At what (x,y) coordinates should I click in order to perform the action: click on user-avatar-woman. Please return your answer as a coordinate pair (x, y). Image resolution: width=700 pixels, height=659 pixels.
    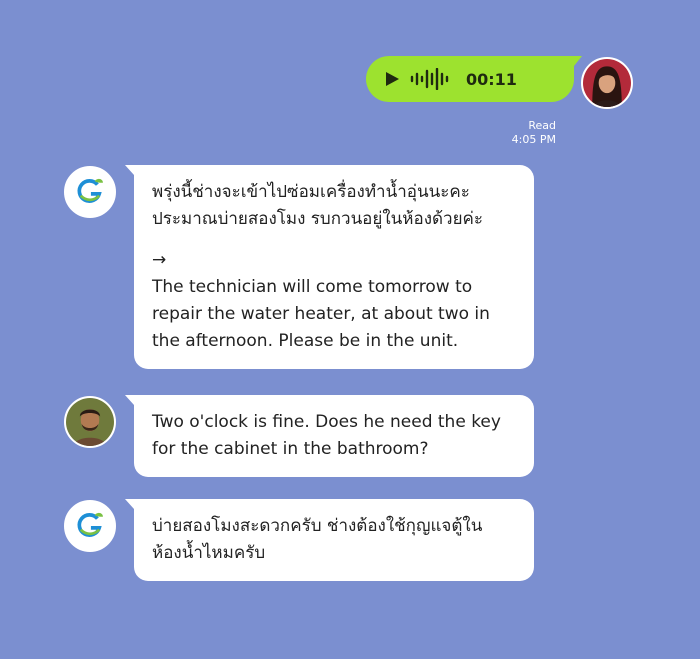
    Looking at the image, I should click on (607, 83).